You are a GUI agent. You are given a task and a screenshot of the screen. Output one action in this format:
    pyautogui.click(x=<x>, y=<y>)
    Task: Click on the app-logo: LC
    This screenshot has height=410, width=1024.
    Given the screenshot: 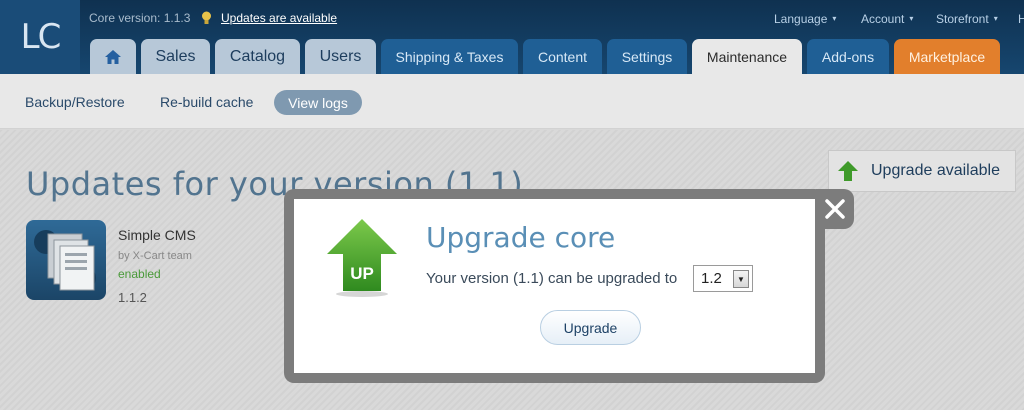 What is the action you would take?
    pyautogui.click(x=40, y=37)
    